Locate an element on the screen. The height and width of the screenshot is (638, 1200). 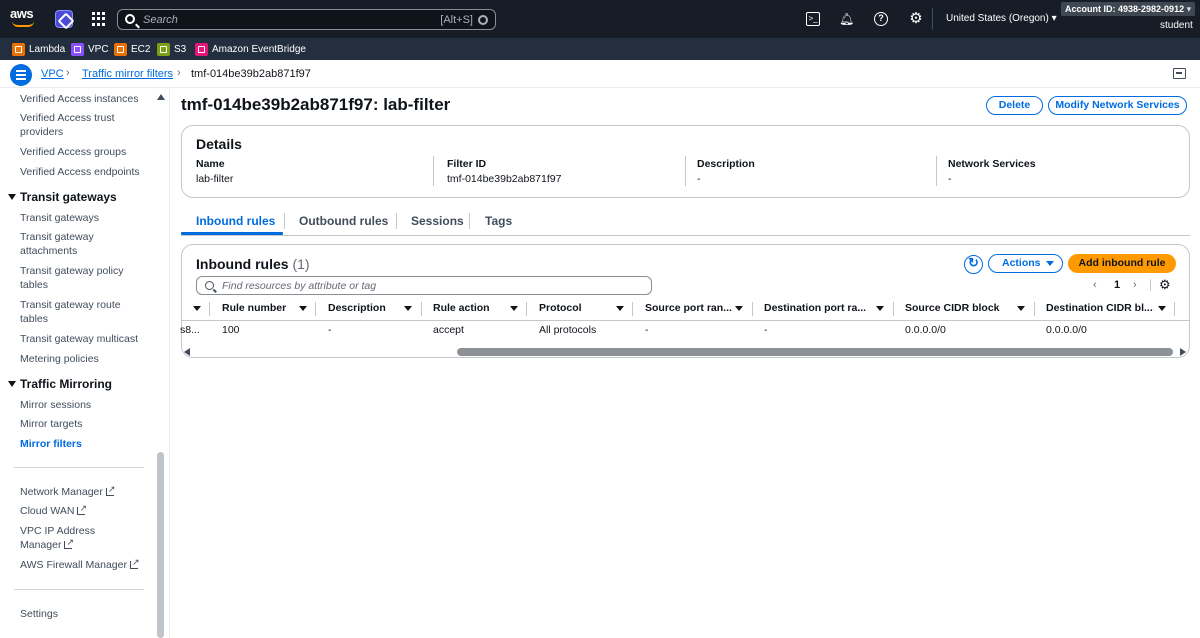
scroll-right-icon is located at coordinates (1183, 352).